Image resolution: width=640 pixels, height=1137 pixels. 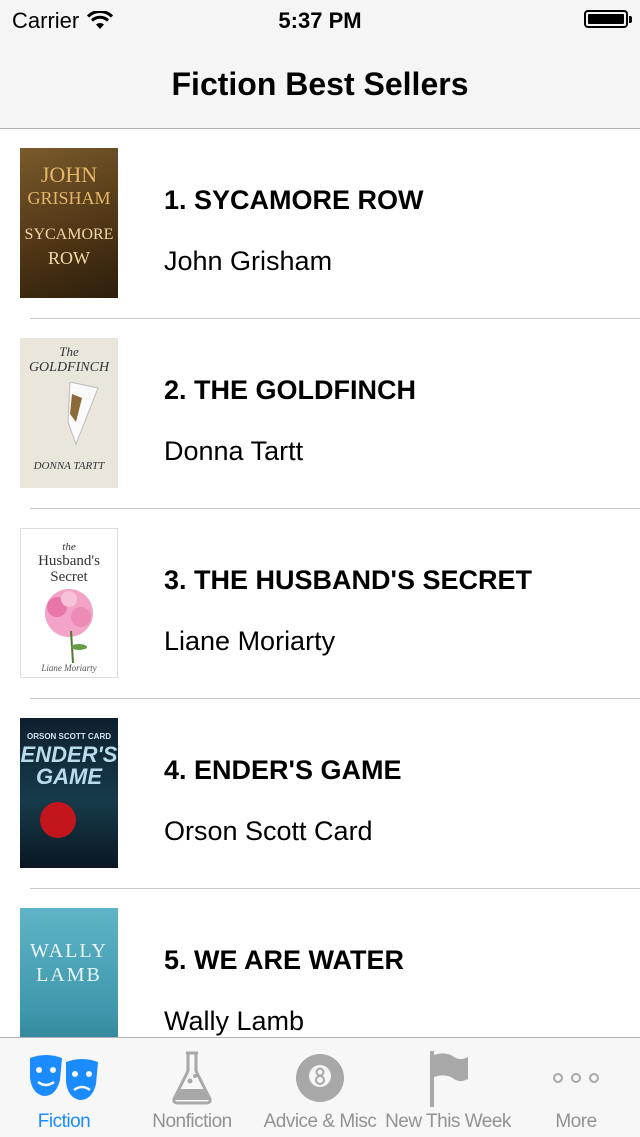 What do you see at coordinates (64, 1121) in the screenshot?
I see `tab-label: Fiction` at bounding box center [64, 1121].